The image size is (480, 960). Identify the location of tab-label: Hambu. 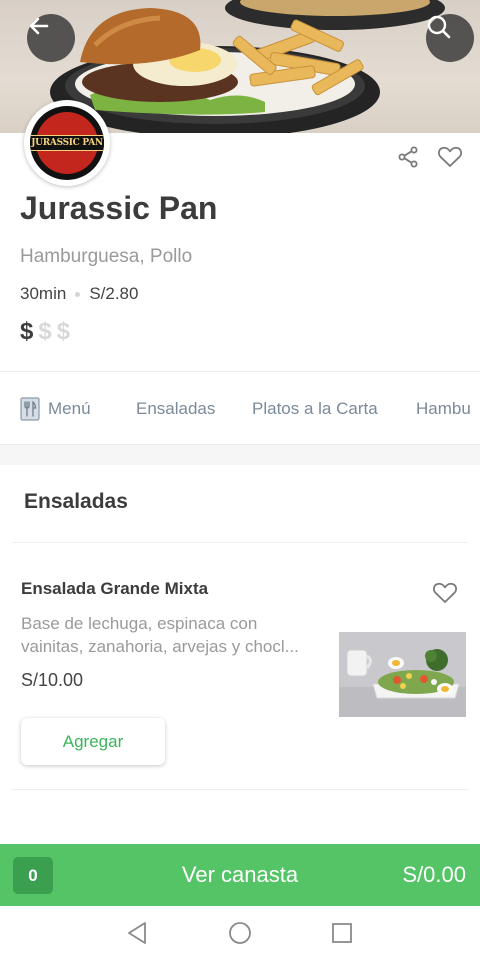
(443, 408).